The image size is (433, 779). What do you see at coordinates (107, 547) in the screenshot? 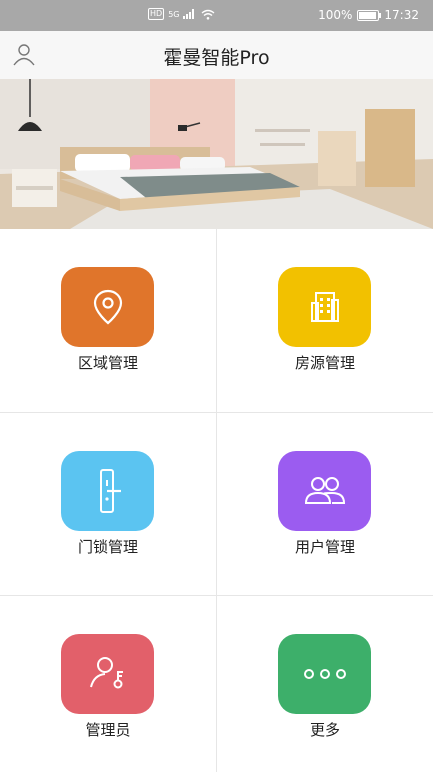
I see `menu-label: 门锁管理` at bounding box center [107, 547].